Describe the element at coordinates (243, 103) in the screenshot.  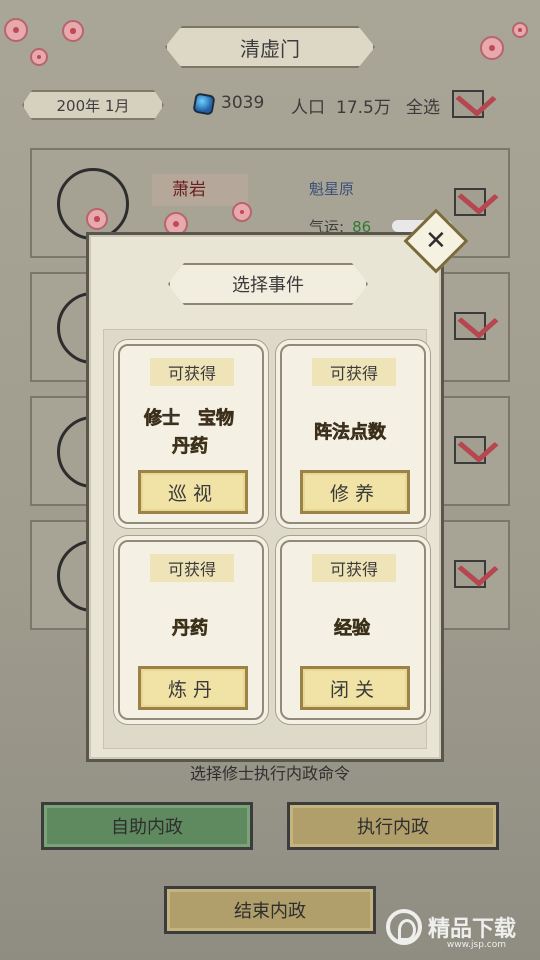
I see `spirit-stone-count: 3039` at that location.